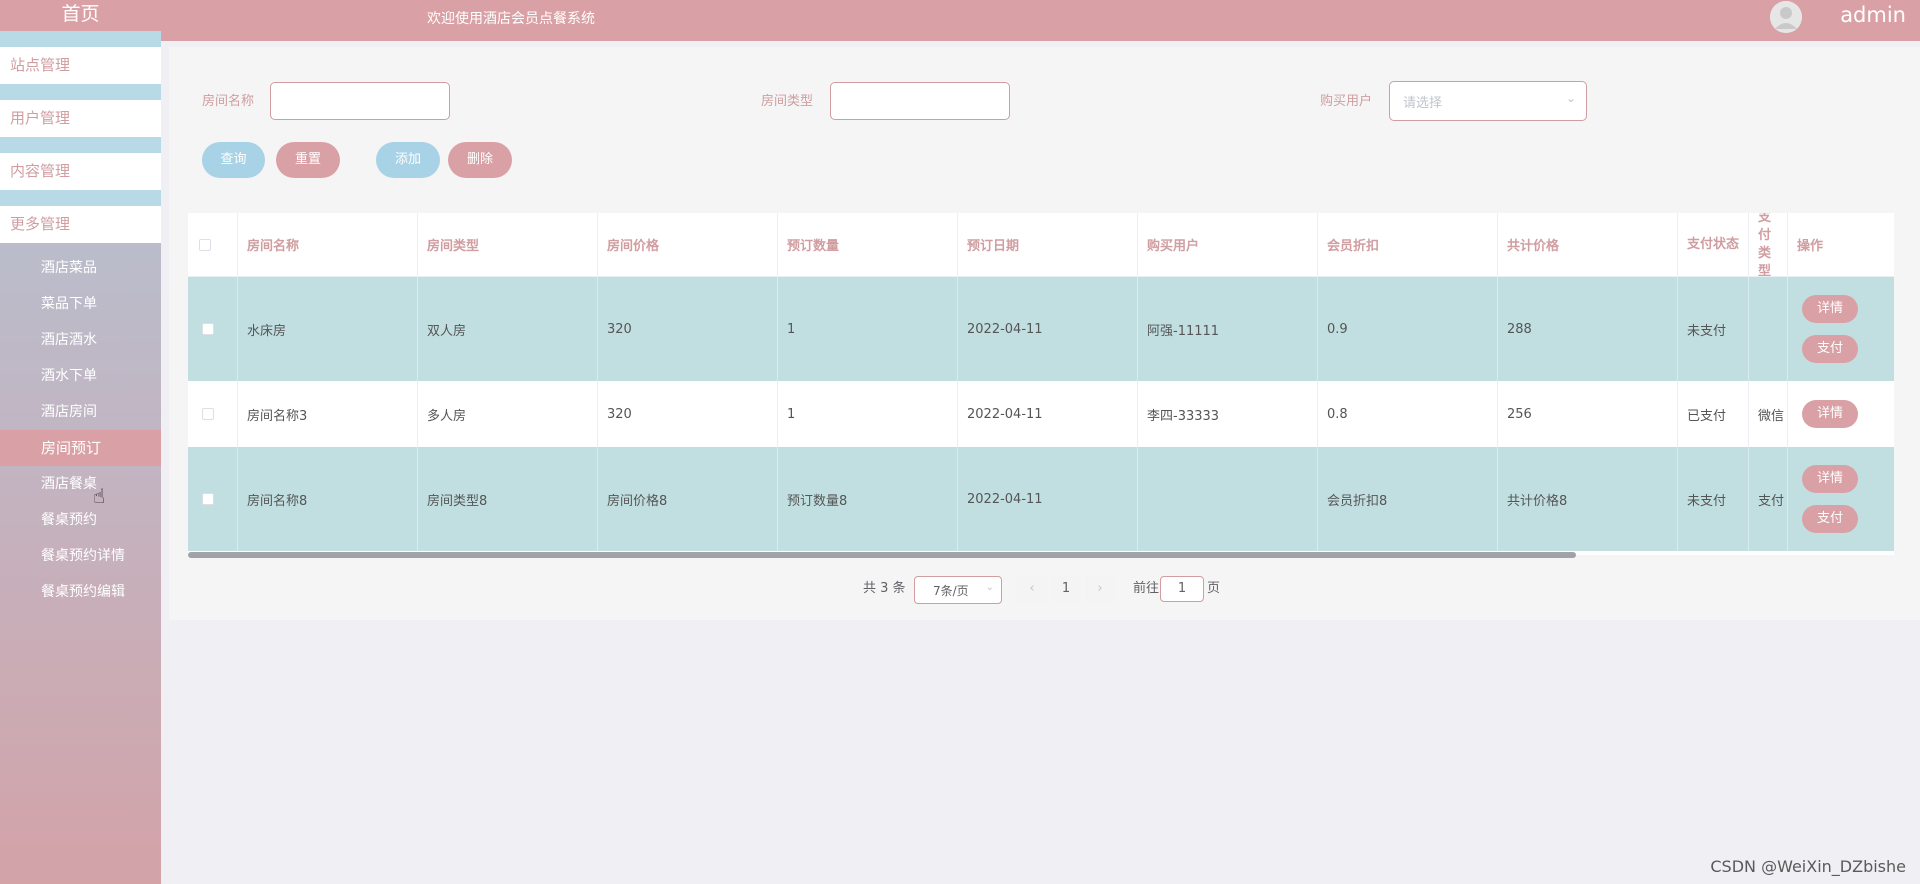 This screenshot has width=1920, height=884. What do you see at coordinates (1713, 329) in the screenshot?
I see `cell-pay-status: 未支付` at bounding box center [1713, 329].